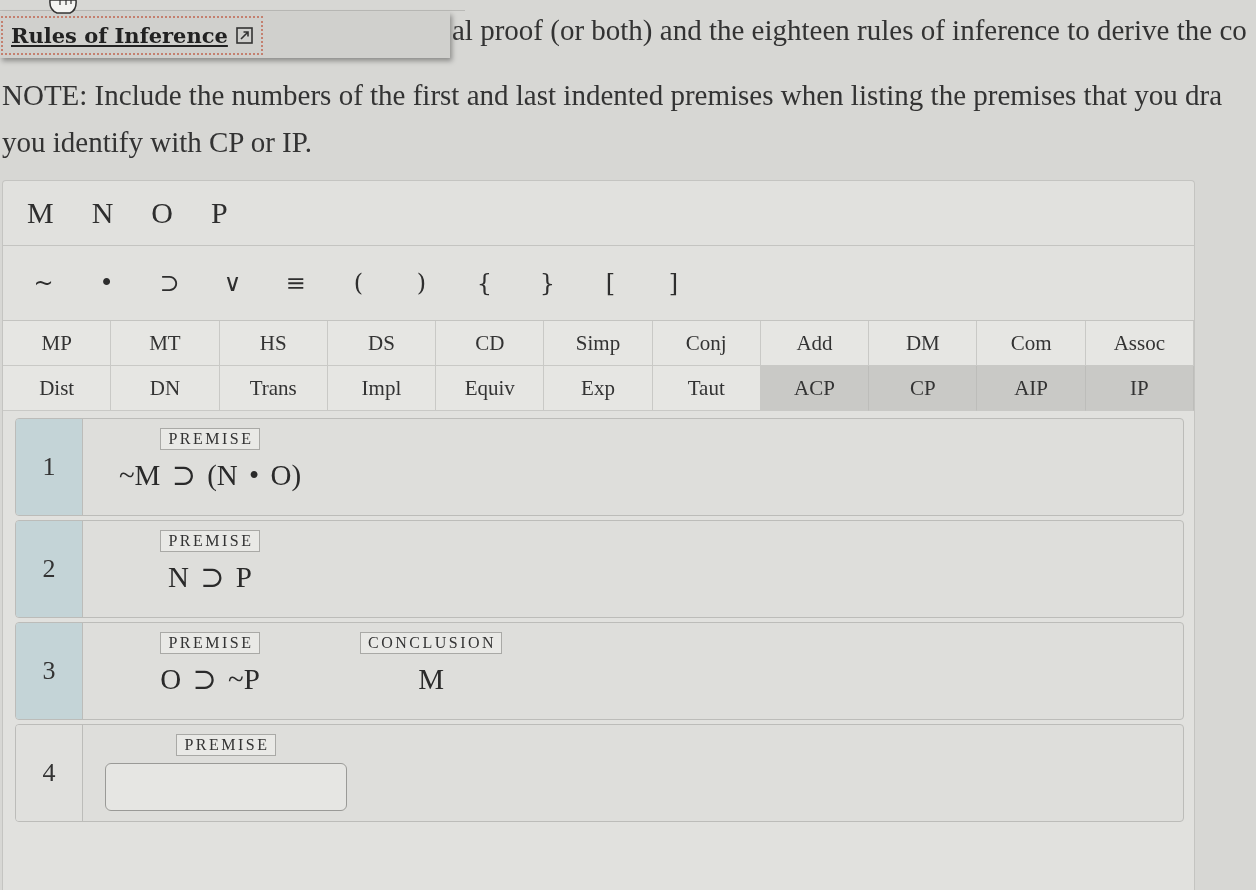 The width and height of the screenshot is (1256, 890). Describe the element at coordinates (106, 283) in the screenshot. I see `operator-button: •` at that location.